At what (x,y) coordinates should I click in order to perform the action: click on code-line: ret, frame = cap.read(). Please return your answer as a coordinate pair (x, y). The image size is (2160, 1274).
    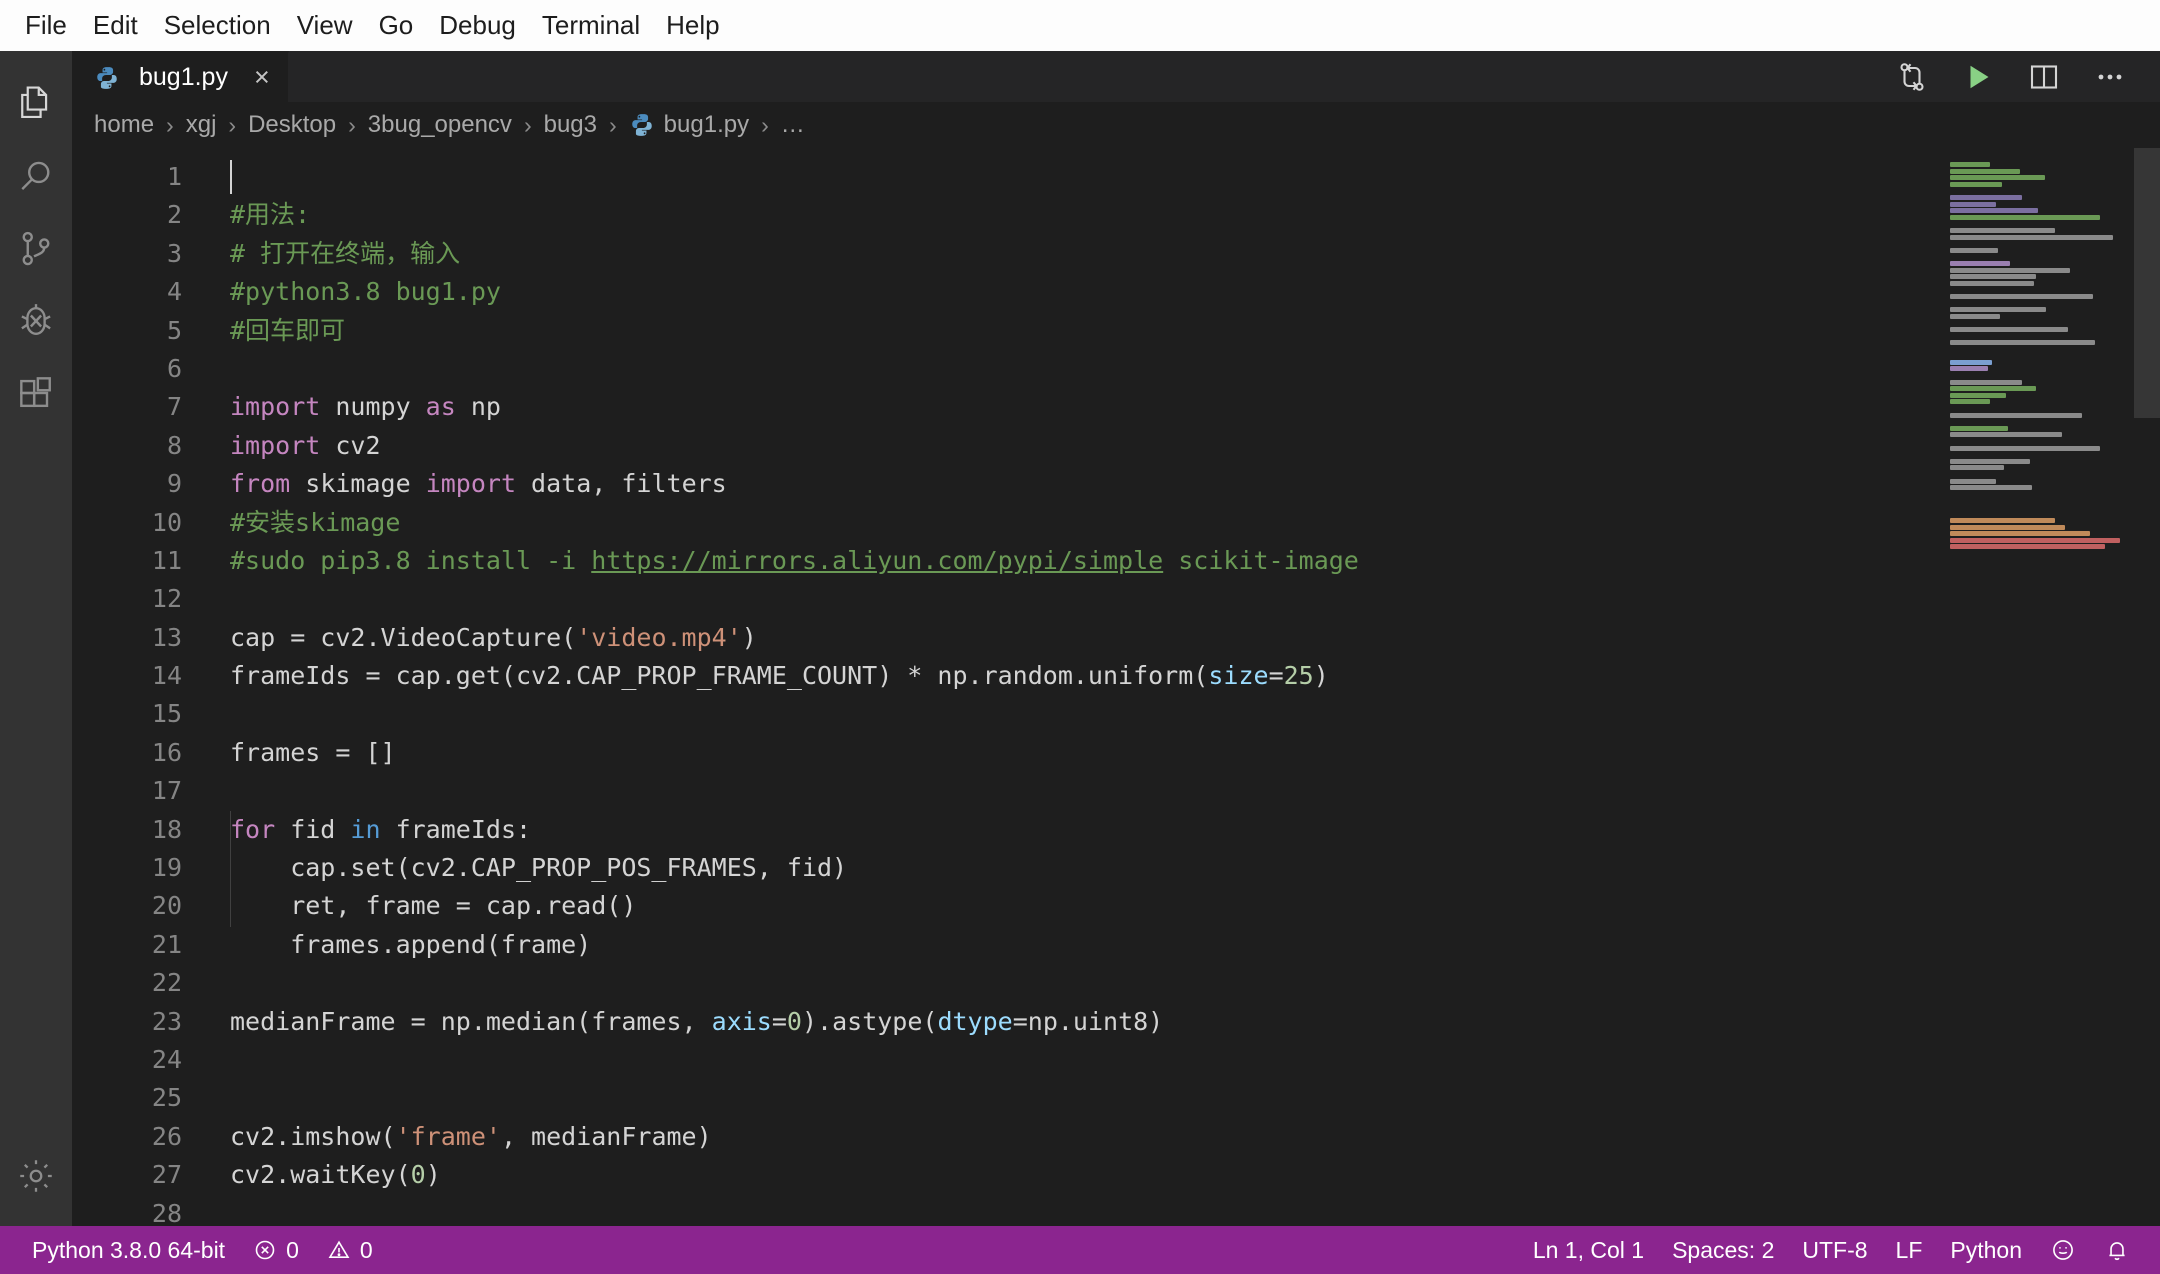
    Looking at the image, I should click on (1087, 906).